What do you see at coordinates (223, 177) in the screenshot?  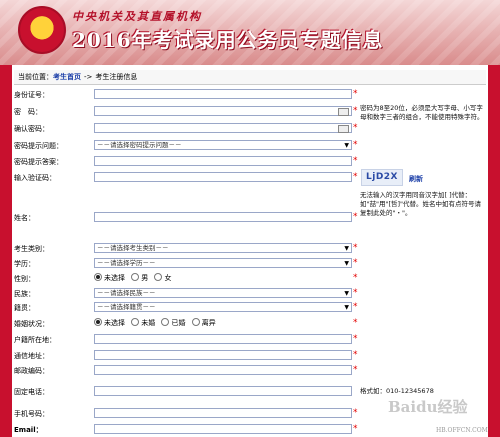 I see `captcha-input` at bounding box center [223, 177].